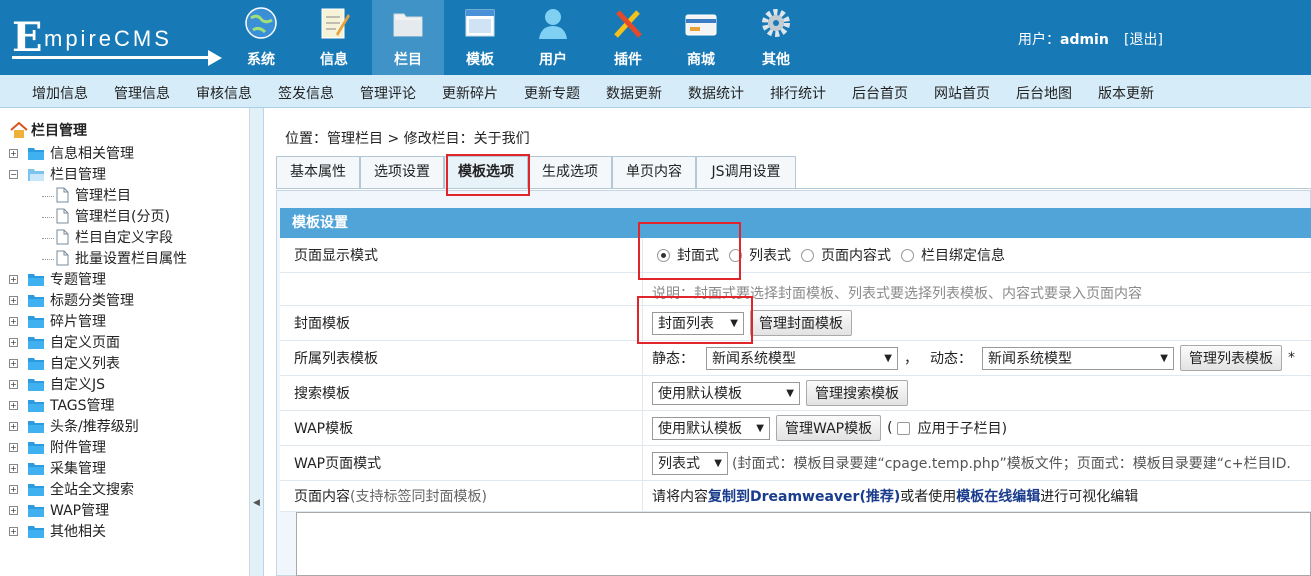 This screenshot has width=1311, height=576. I want to click on nav-other: 其他, so click(776, 37).